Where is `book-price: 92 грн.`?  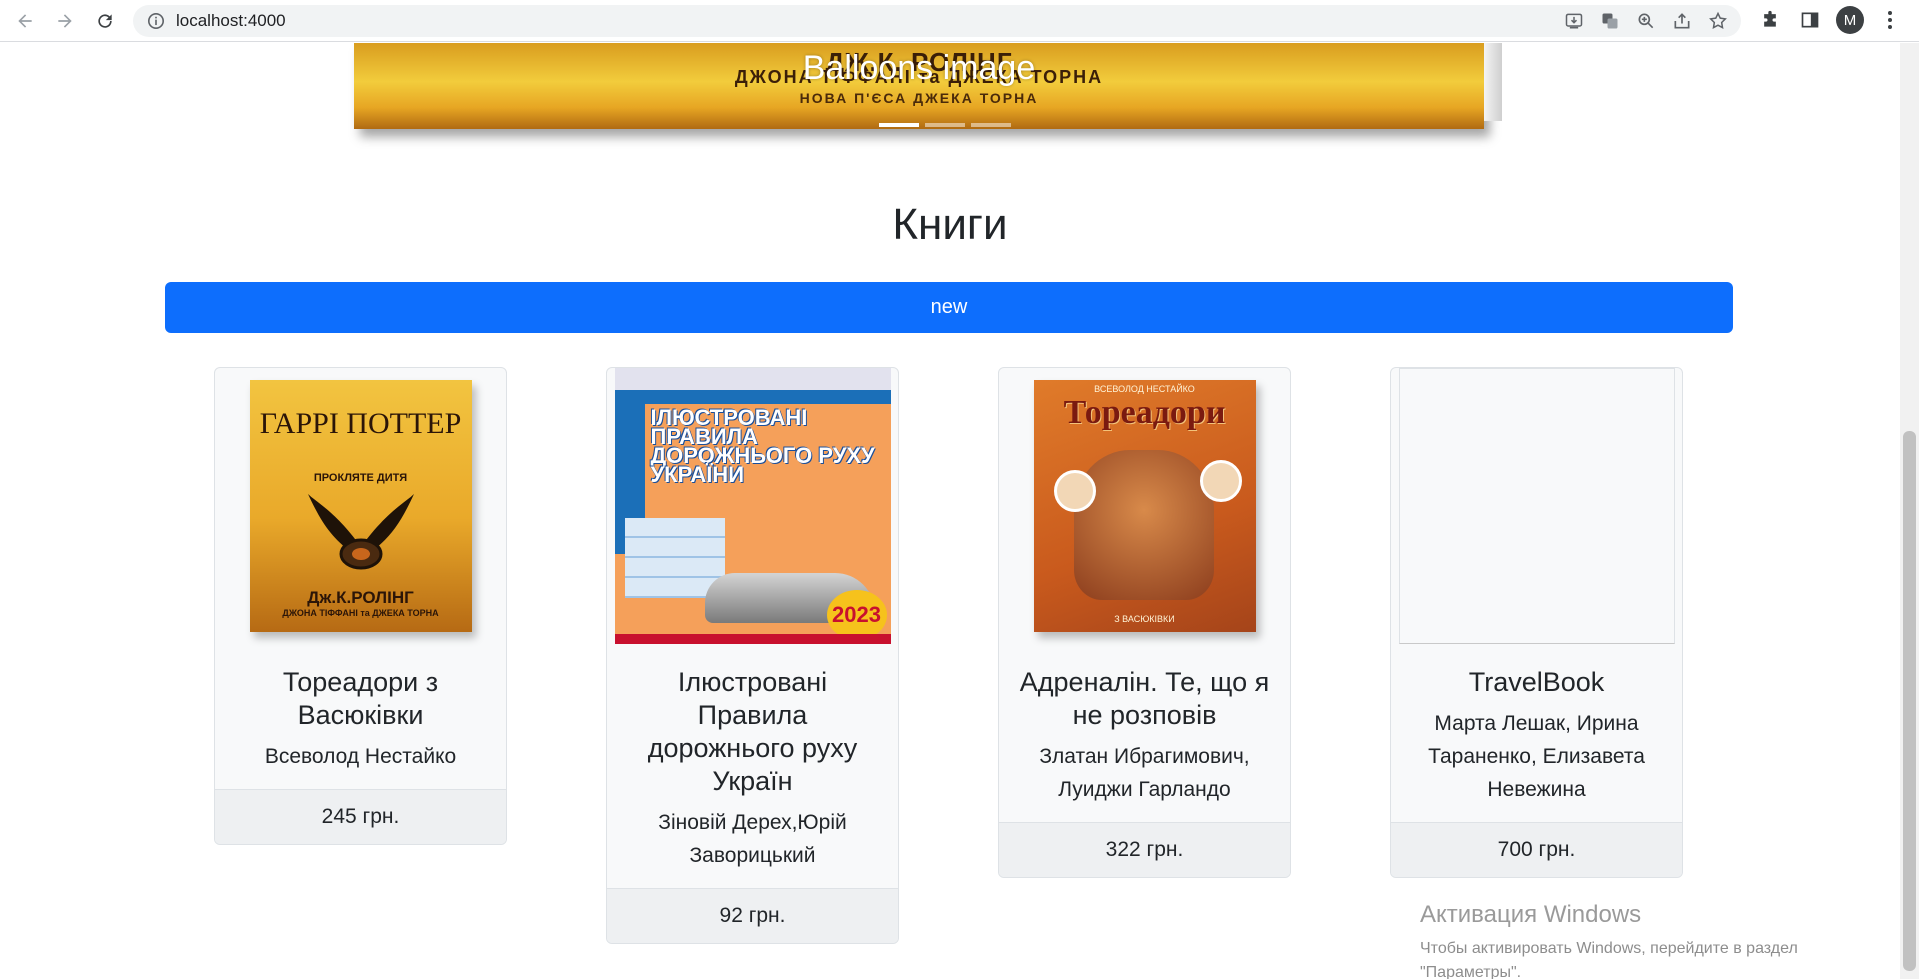 book-price: 92 грн. is located at coordinates (752, 915).